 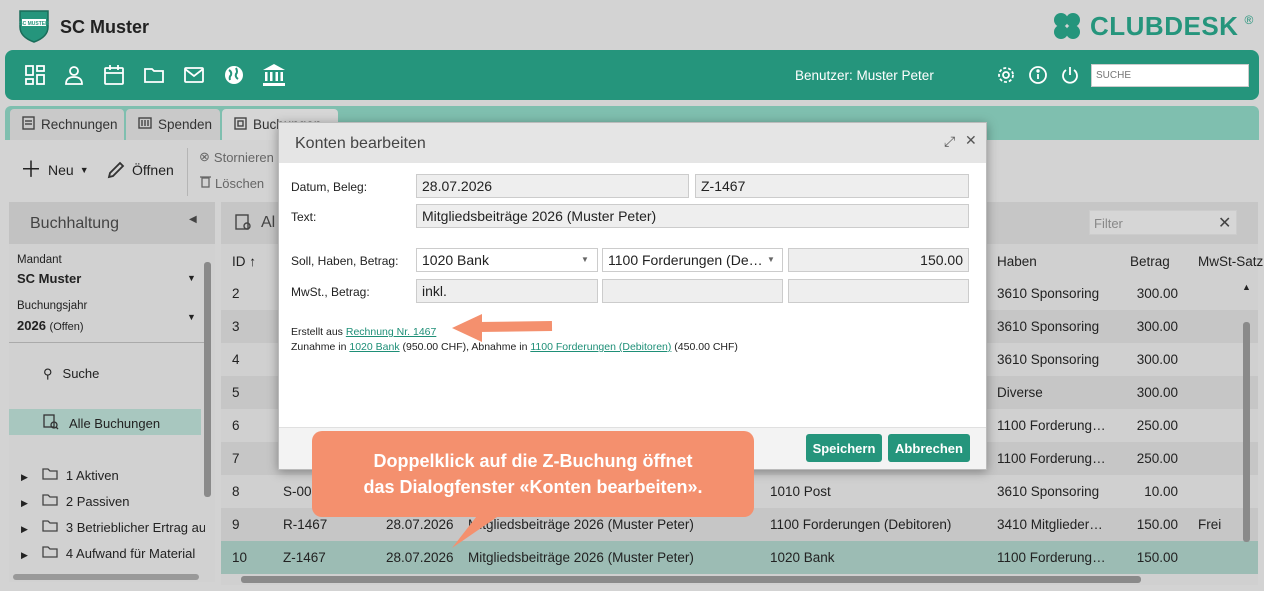 I want to click on callout-pointer, so click(x=476, y=530).